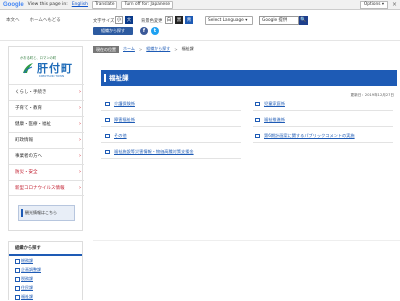  Describe the element at coordinates (46, 156) in the screenshot. I see `sidebar-item-business: 事業者の方へ ›` at that location.